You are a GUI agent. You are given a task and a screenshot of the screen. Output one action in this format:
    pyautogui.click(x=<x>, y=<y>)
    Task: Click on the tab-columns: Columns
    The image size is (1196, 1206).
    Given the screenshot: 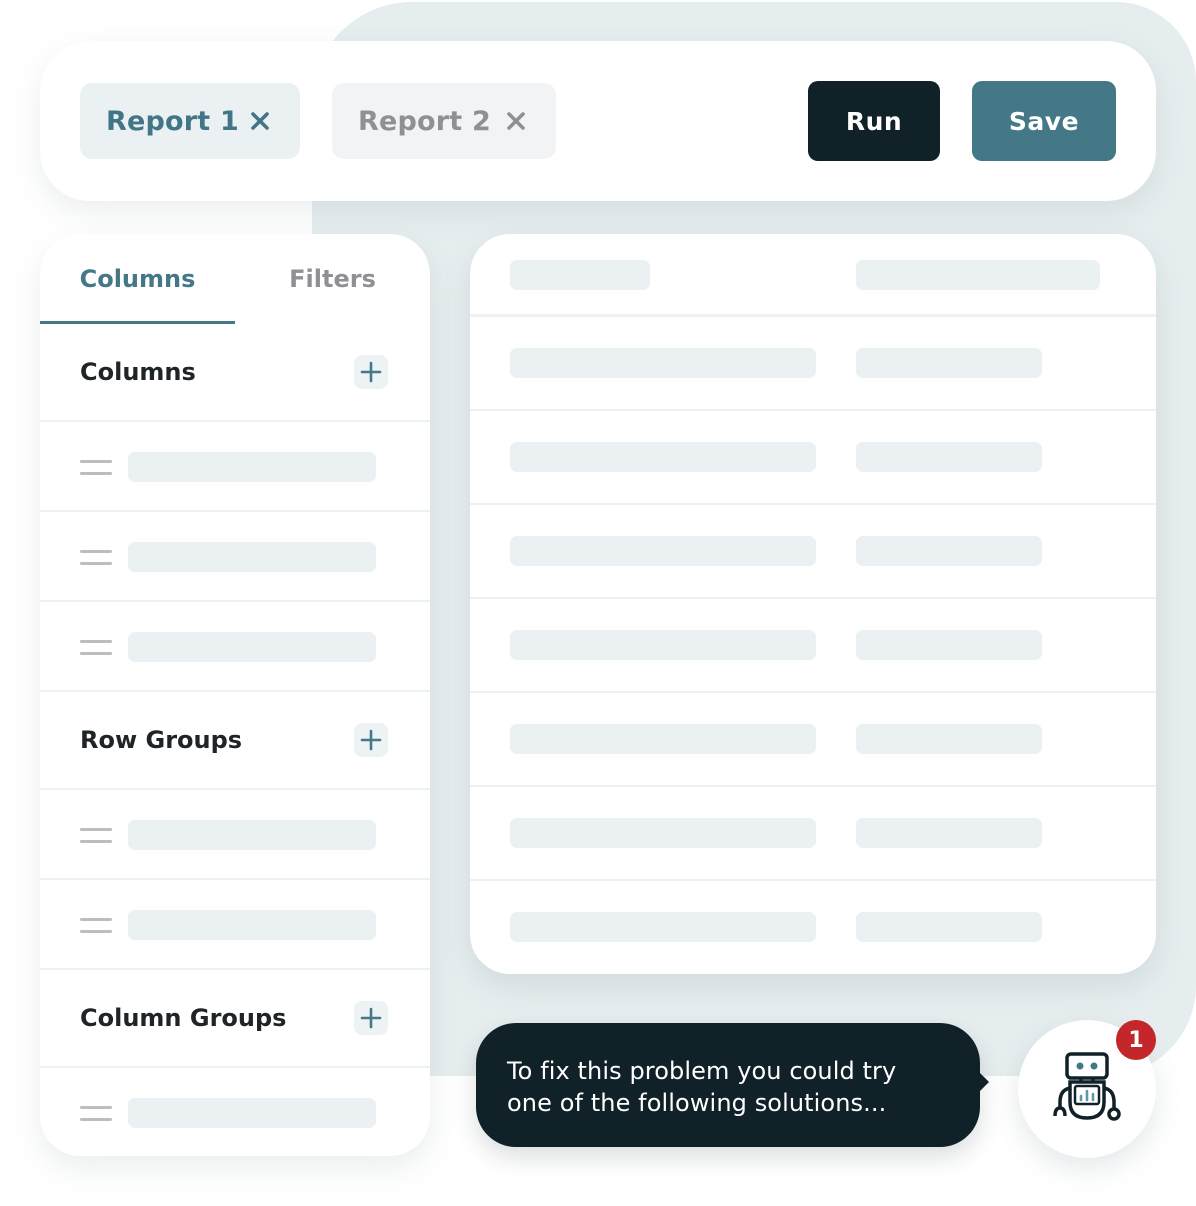 What is the action you would take?
    pyautogui.click(x=137, y=279)
    